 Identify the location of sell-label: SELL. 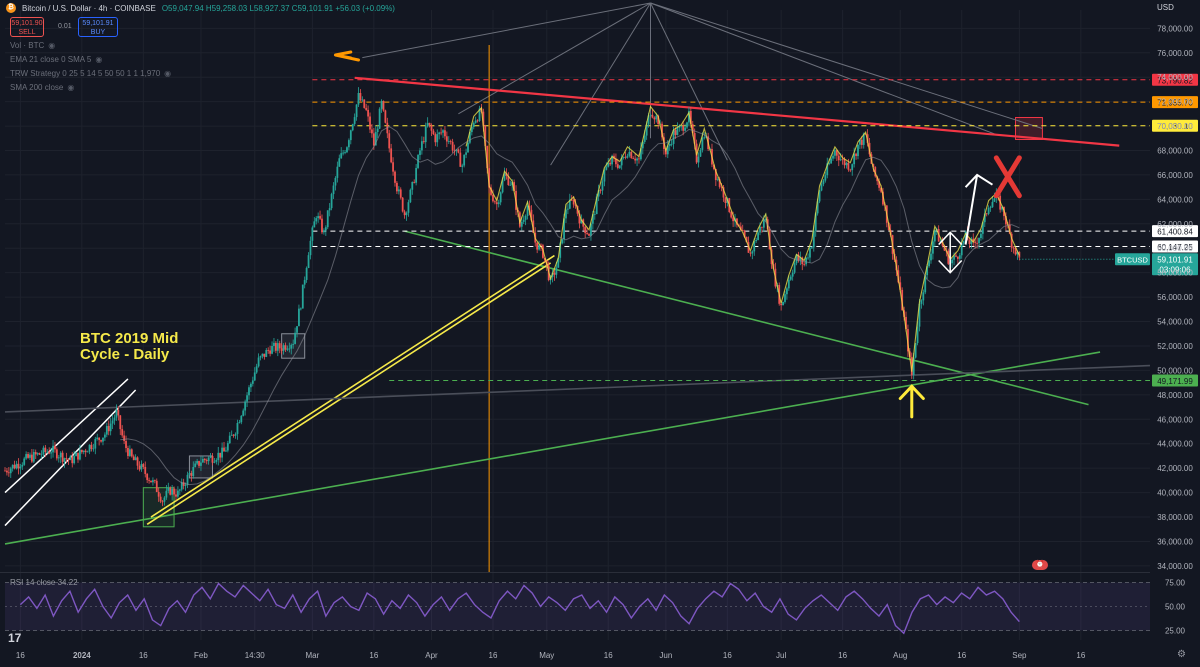
(27, 32).